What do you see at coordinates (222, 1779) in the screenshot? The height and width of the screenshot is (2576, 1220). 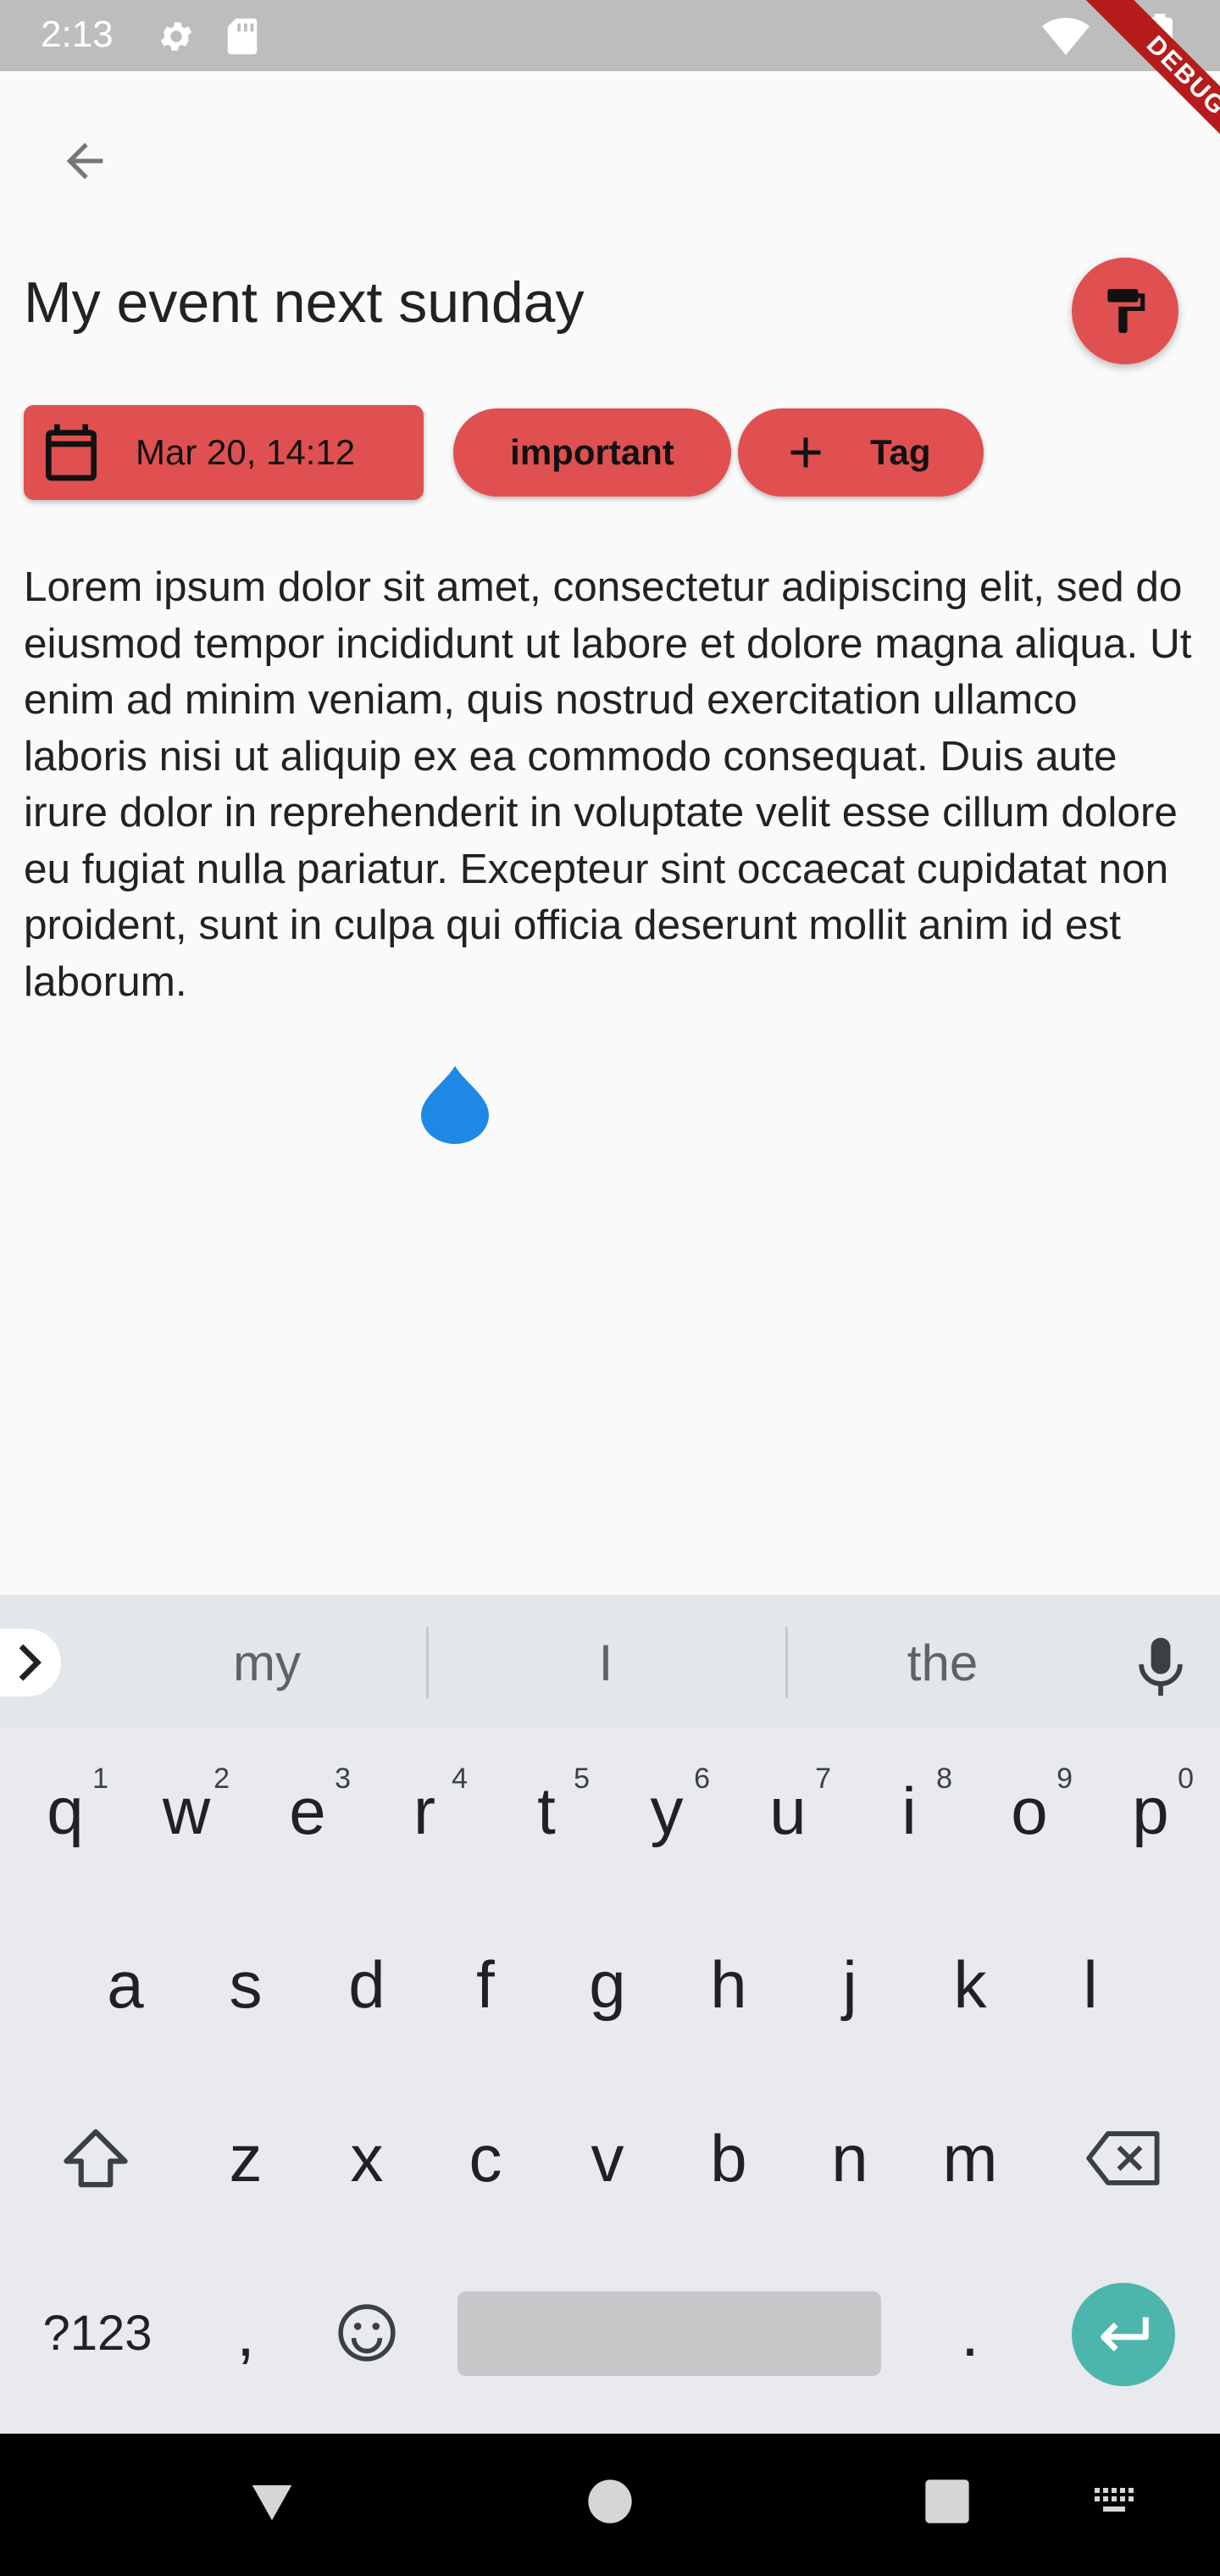 I see `key-hint: 2` at bounding box center [222, 1779].